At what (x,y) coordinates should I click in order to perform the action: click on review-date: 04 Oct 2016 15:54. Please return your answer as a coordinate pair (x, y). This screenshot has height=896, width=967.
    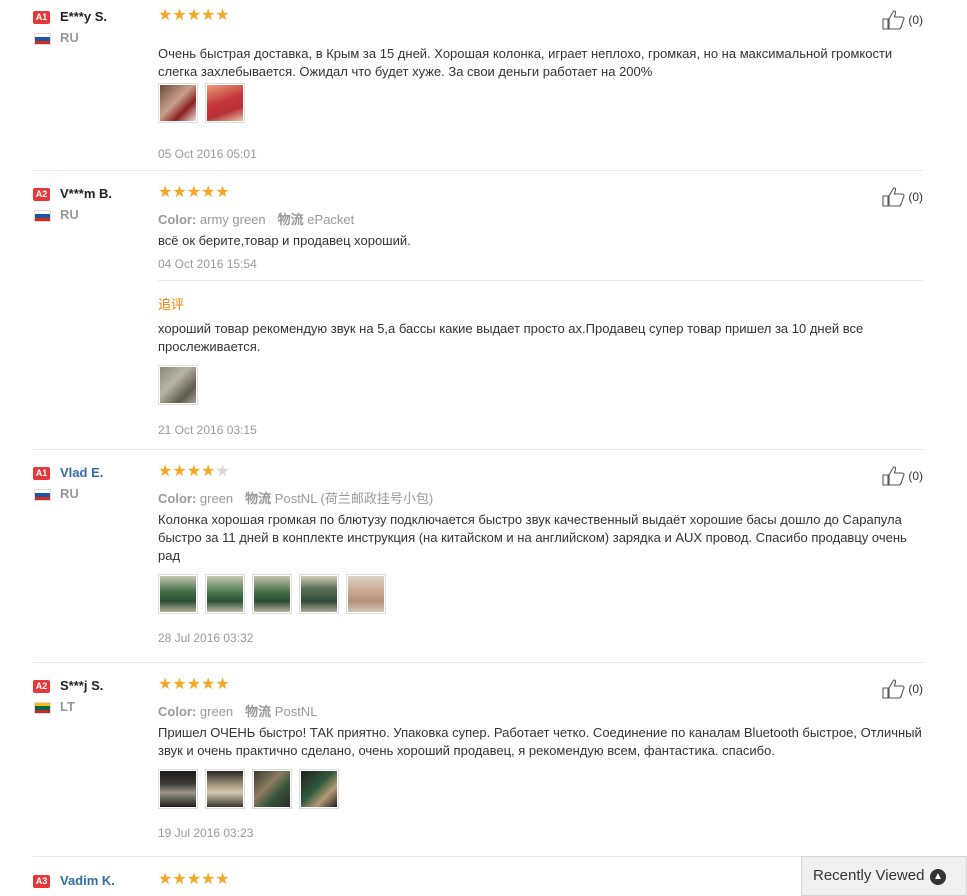
    Looking at the image, I should click on (207, 264).